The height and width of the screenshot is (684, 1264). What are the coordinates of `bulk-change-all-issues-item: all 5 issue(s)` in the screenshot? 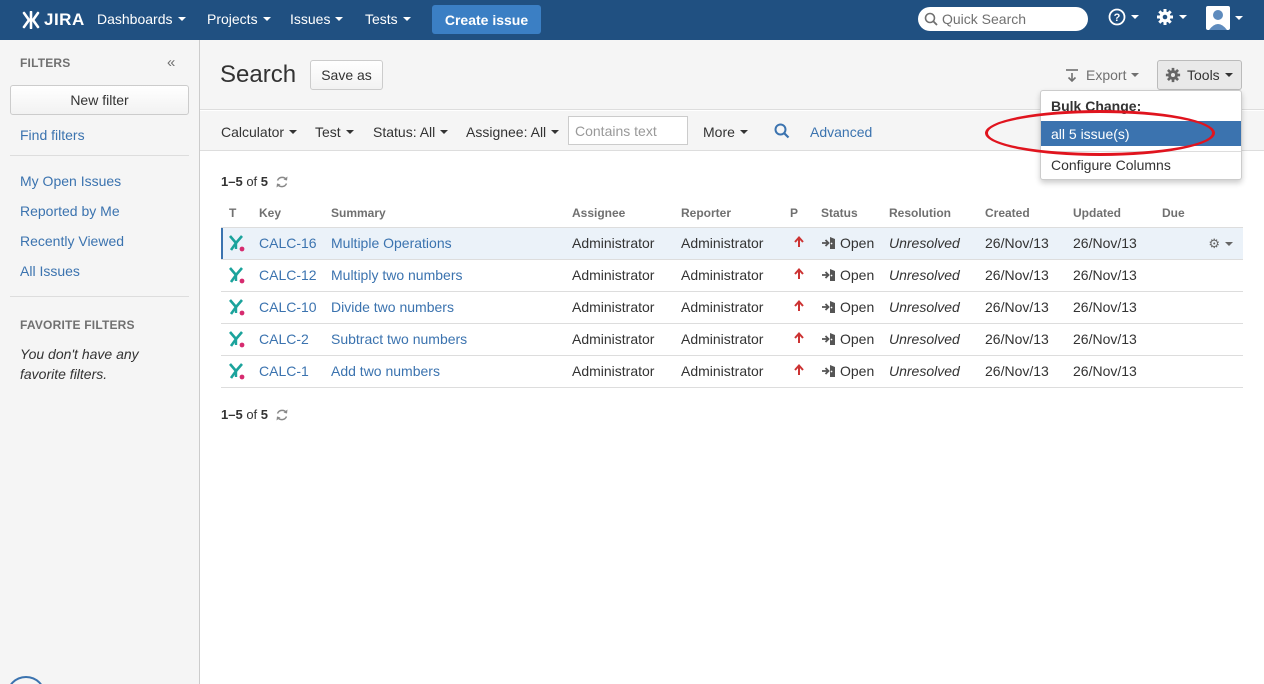 It's located at (1141, 133).